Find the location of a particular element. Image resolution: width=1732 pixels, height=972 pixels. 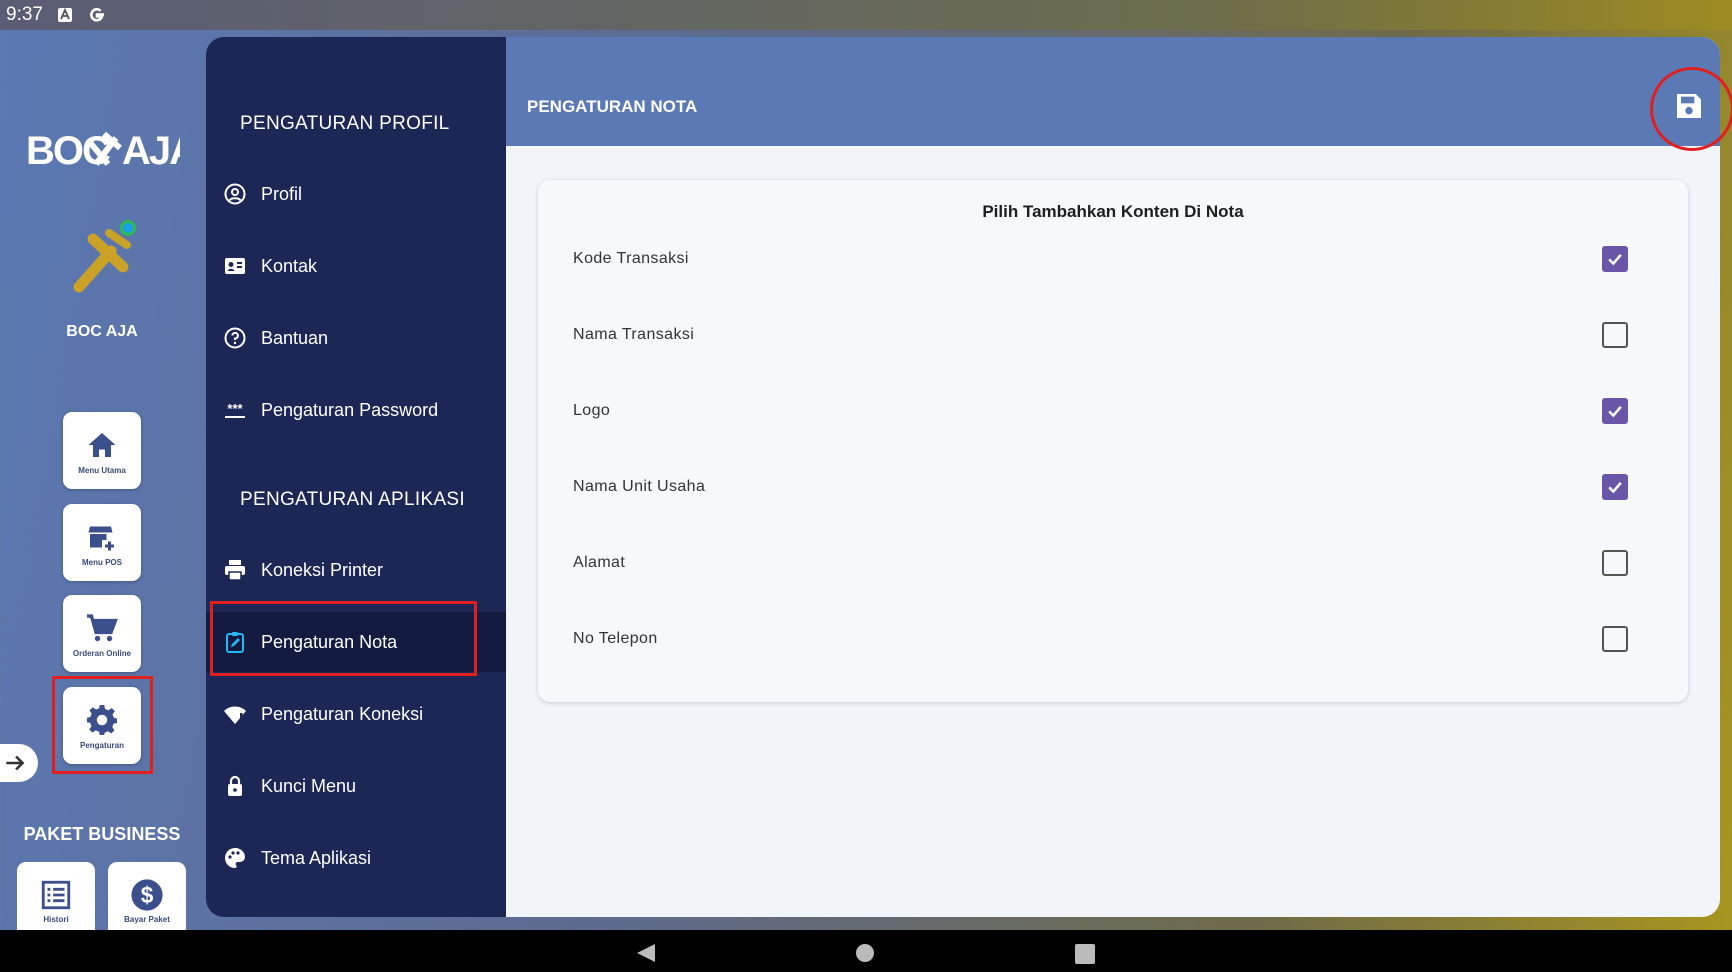

menu-item-label: Pengaturan Koneksi is located at coordinates (342, 713).